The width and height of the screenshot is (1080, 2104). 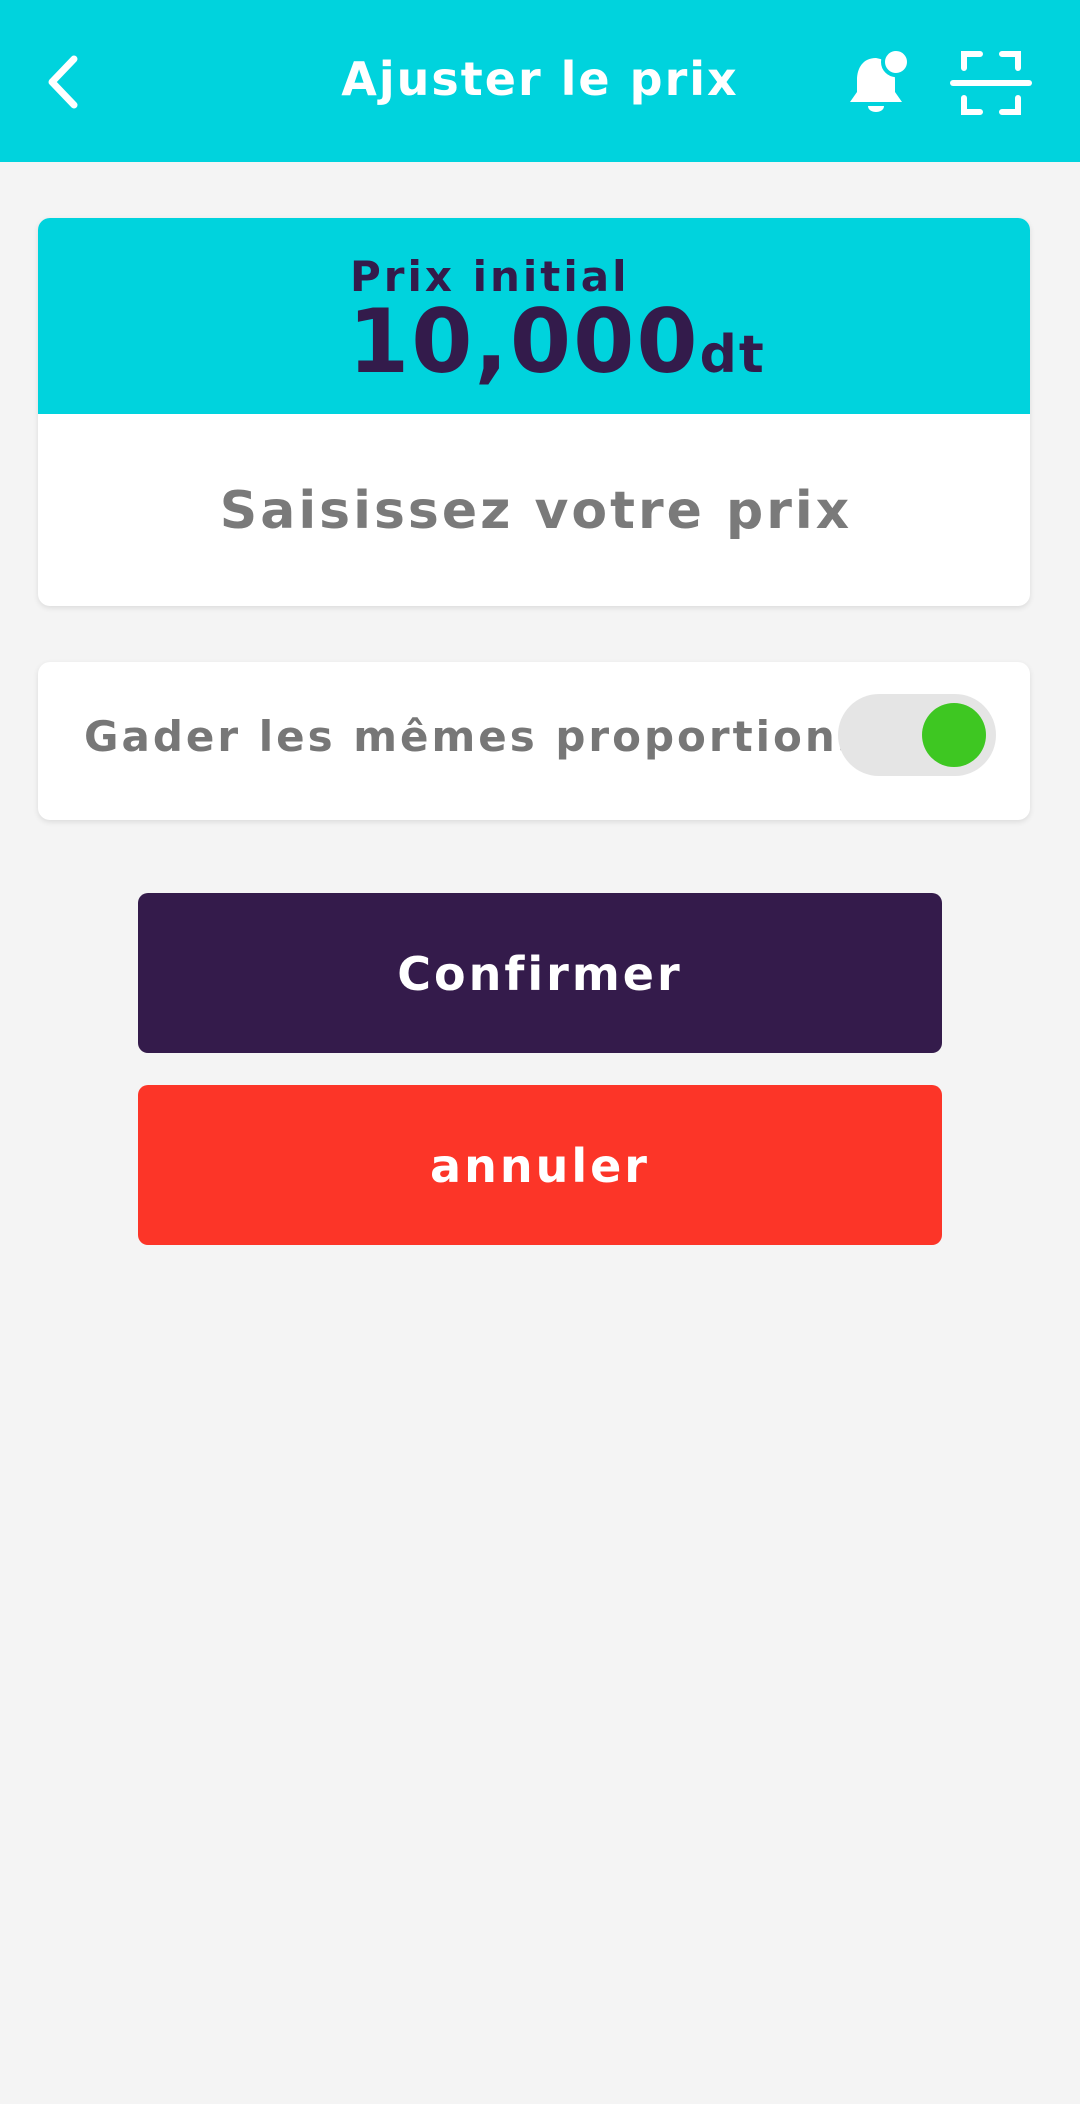 I want to click on proportions-card: Gader les mêmes proportions, so click(x=534, y=741).